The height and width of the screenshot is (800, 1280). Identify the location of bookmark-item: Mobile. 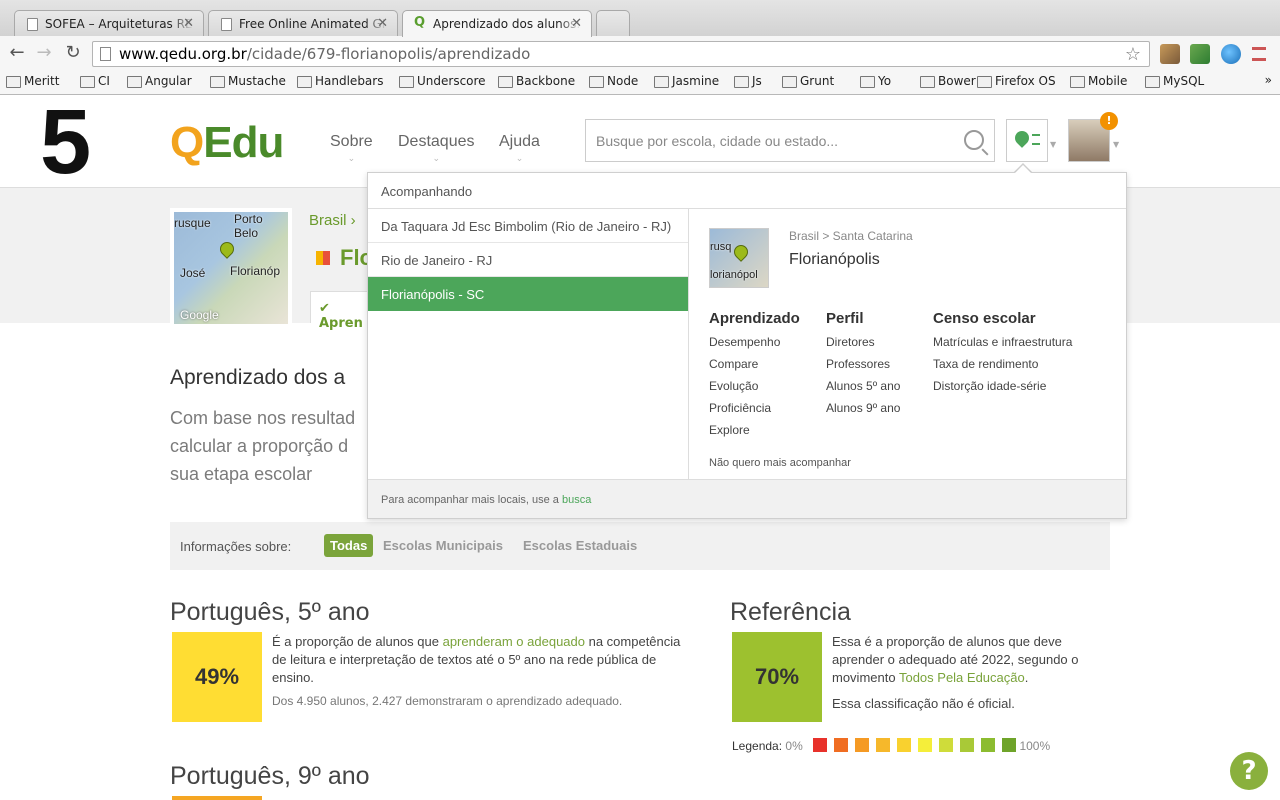
(1098, 81).